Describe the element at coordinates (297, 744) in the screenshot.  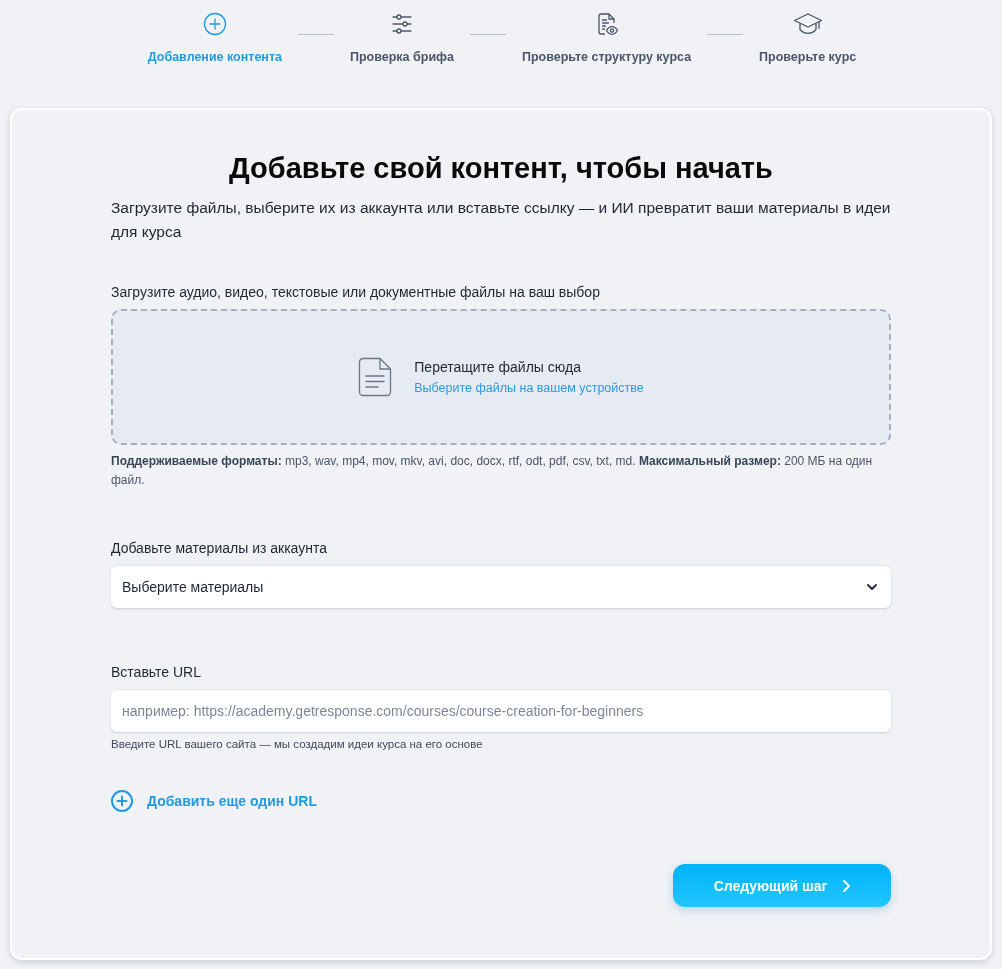
I see `url-hint: Введите URL вашего сайта — мы создадим идеи курса на его основе` at that location.